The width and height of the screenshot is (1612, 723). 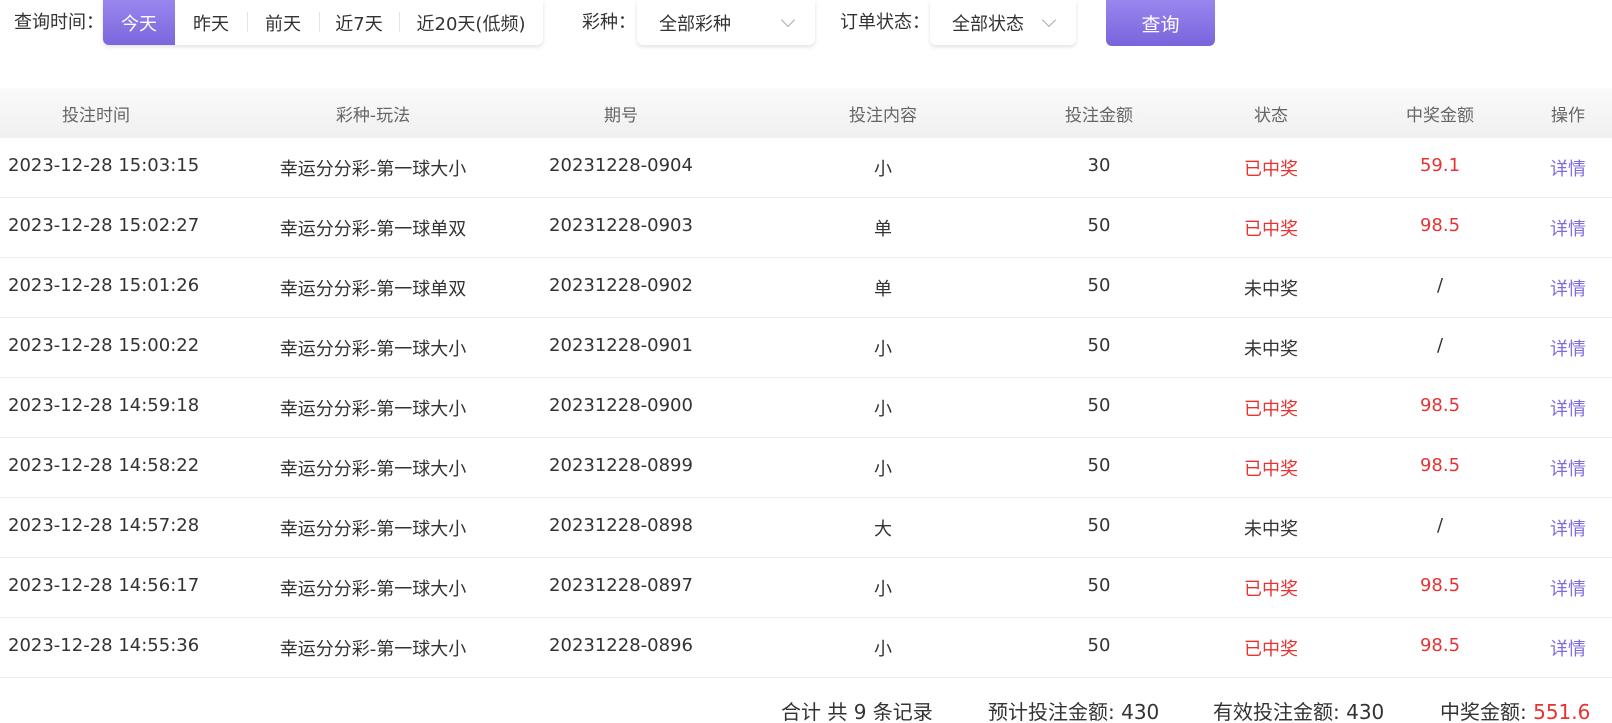 I want to click on column-header-issue: 期号, so click(x=621, y=116).